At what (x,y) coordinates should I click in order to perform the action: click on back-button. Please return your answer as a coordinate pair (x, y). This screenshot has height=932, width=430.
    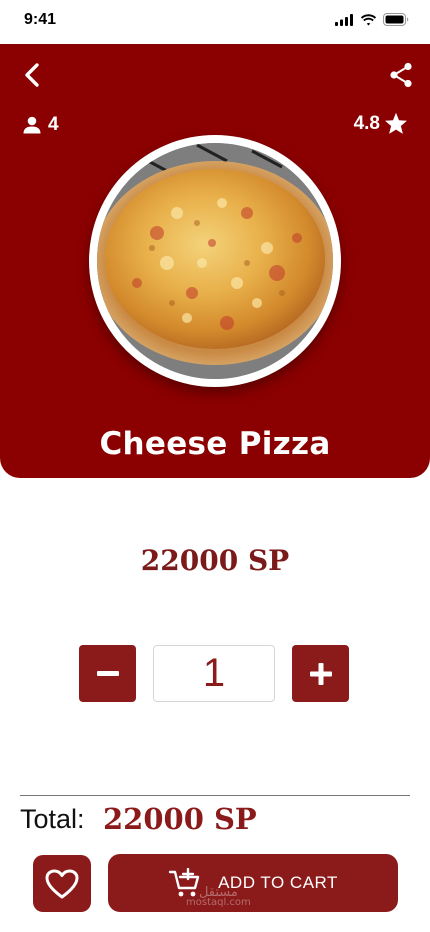
    Looking at the image, I should click on (33, 75).